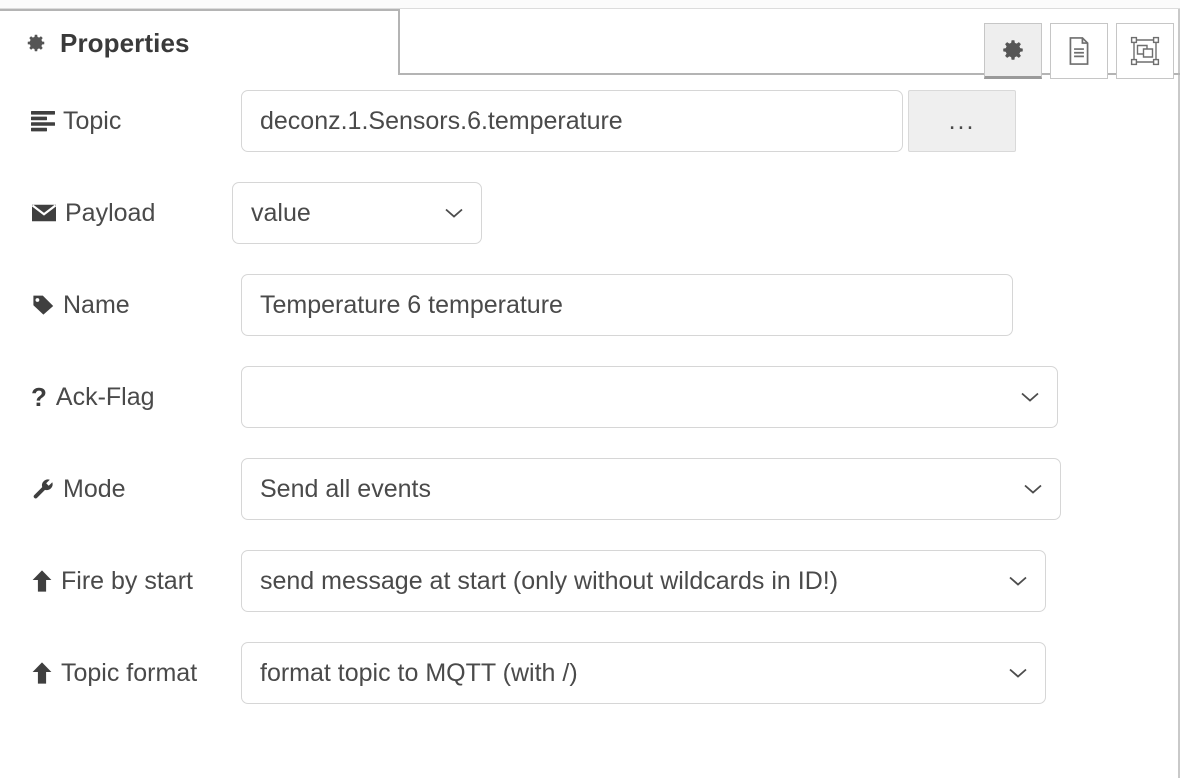  Describe the element at coordinates (419, 672) in the screenshot. I see `topic-format-select-value: format topic to MQTT (with /)` at that location.